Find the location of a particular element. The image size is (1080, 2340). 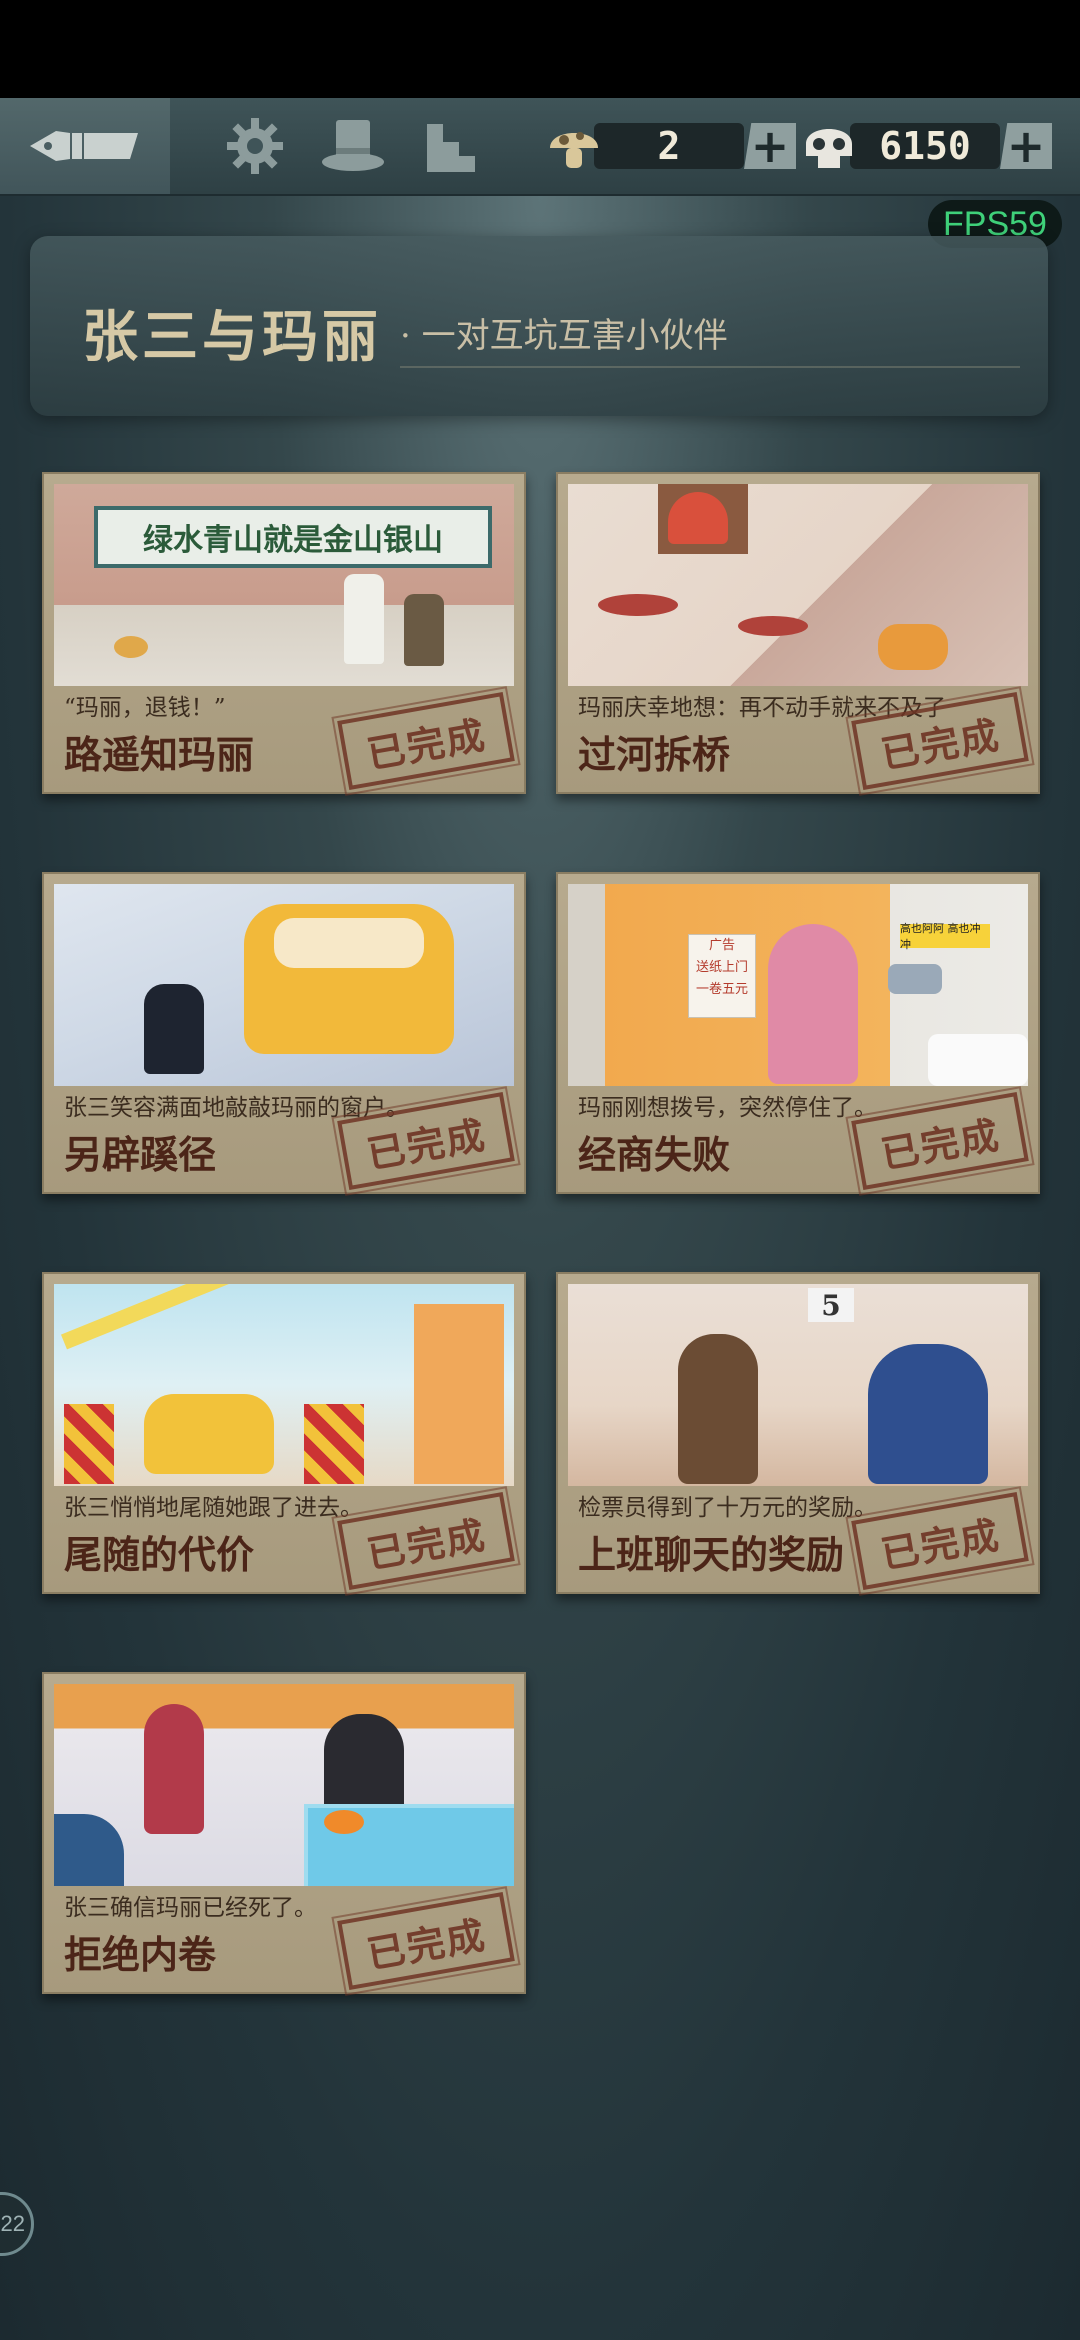

ad-poster: 广告 送纸上门 一卷五元 is located at coordinates (722, 976).